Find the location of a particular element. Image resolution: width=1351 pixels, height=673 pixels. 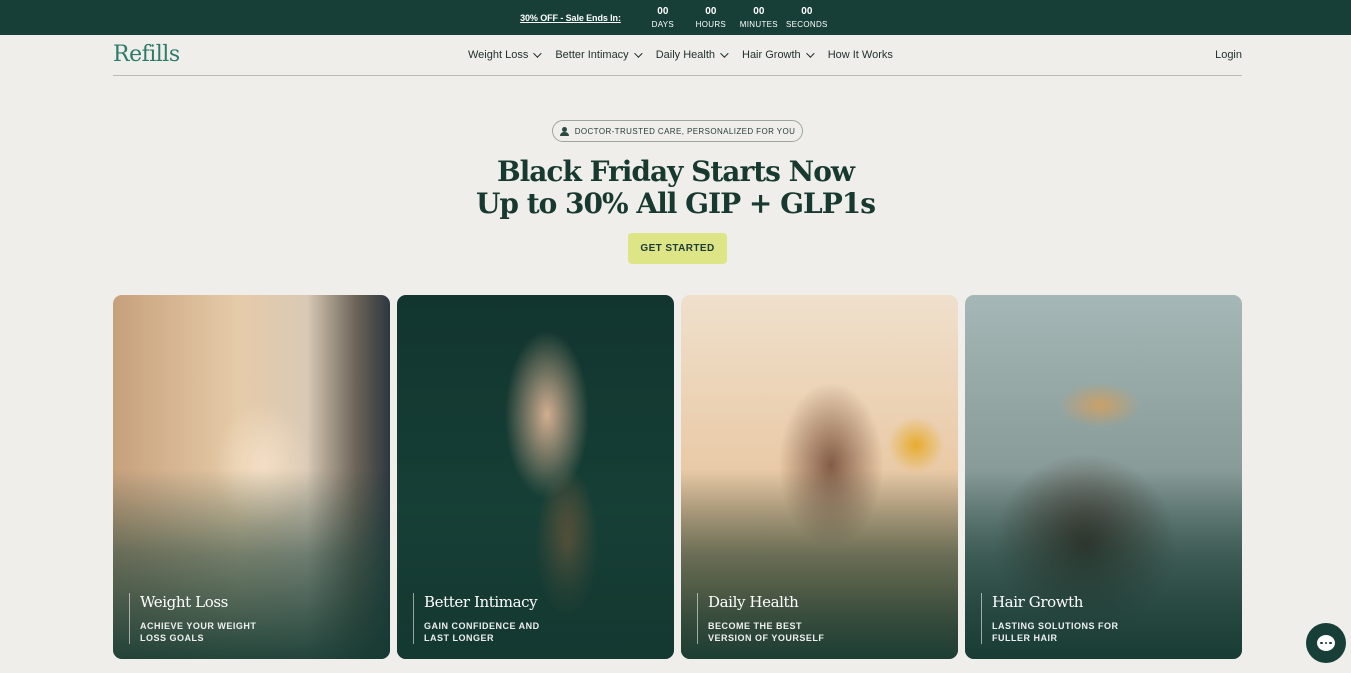

chat-button is located at coordinates (1326, 643).